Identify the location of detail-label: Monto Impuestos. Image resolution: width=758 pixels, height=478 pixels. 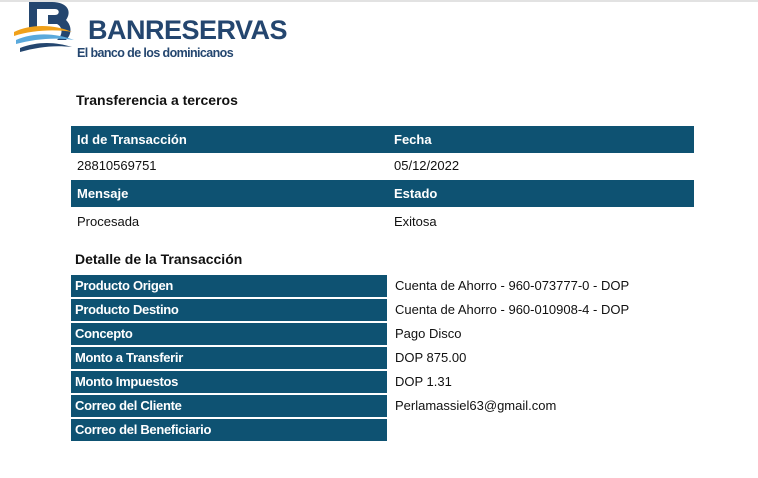
(229, 382).